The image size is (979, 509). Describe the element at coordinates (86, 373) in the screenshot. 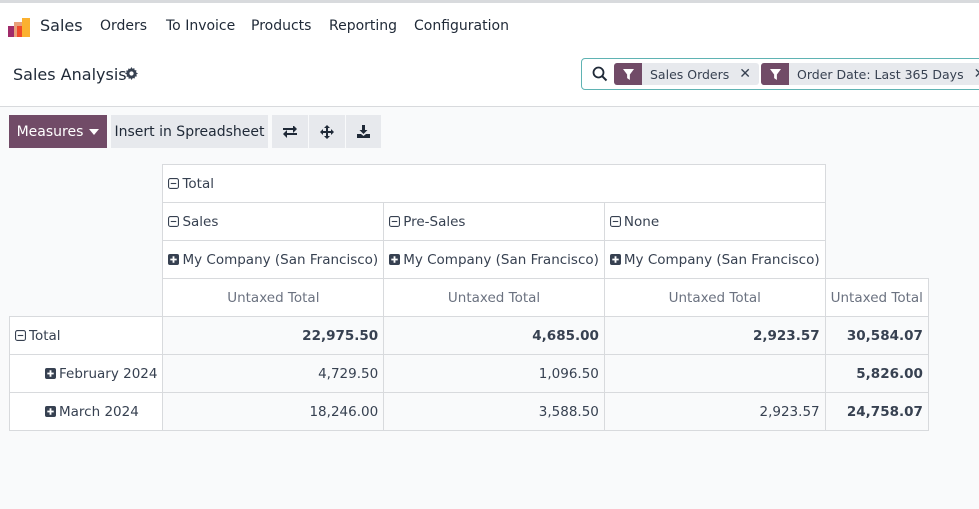

I see `row-header-february-2024: February 2024` at that location.